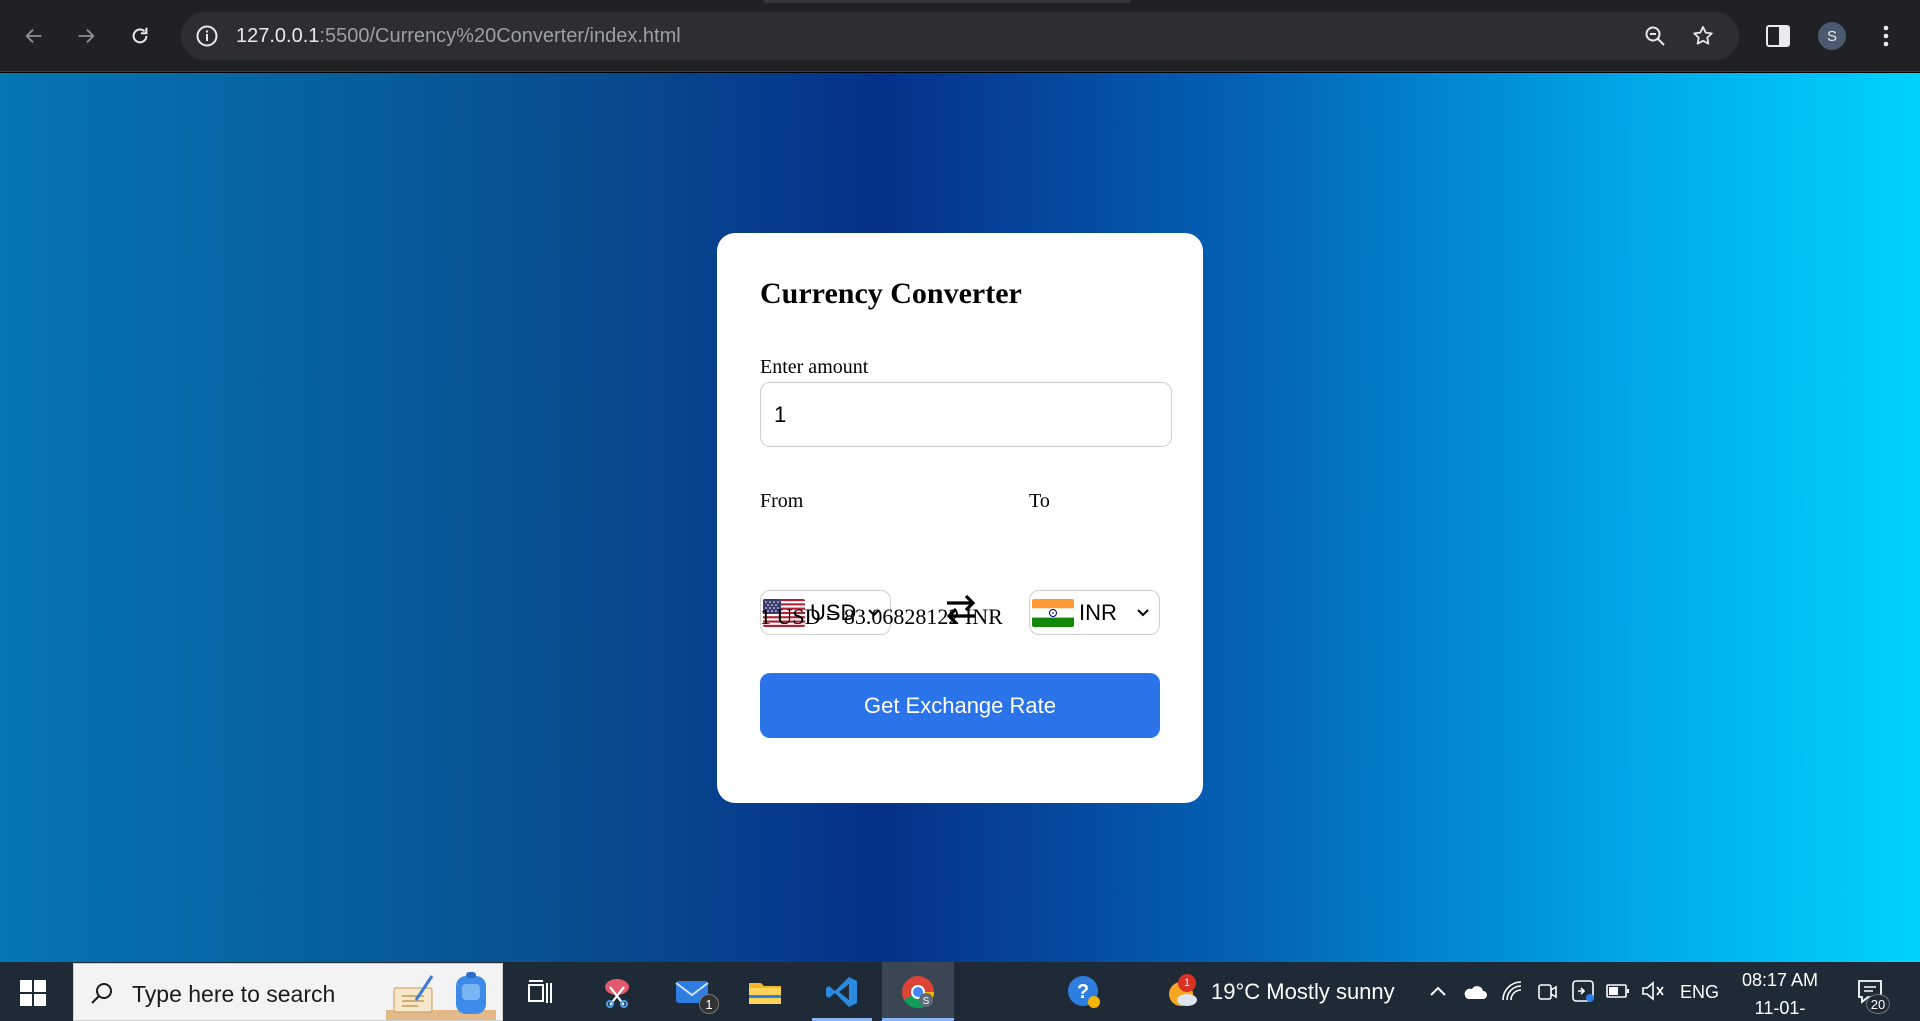  Describe the element at coordinates (1780, 980) in the screenshot. I see `clock-time: 08:17 AM` at that location.